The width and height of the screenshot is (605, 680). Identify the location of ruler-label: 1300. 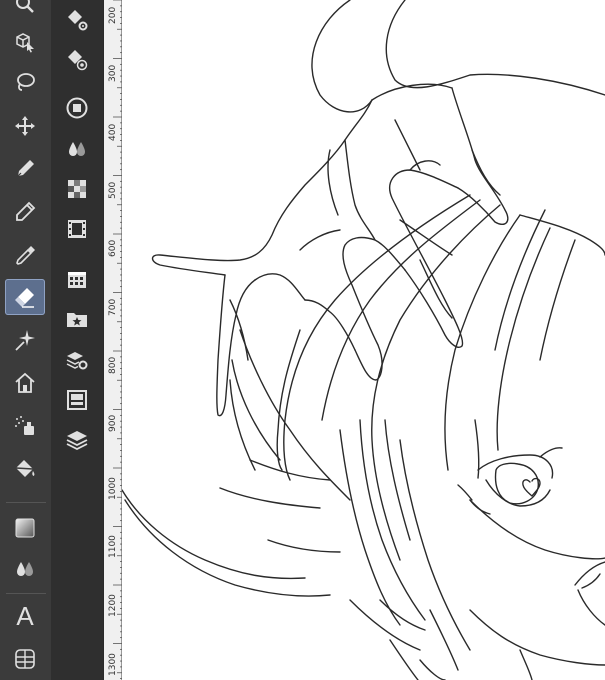
(113, 664).